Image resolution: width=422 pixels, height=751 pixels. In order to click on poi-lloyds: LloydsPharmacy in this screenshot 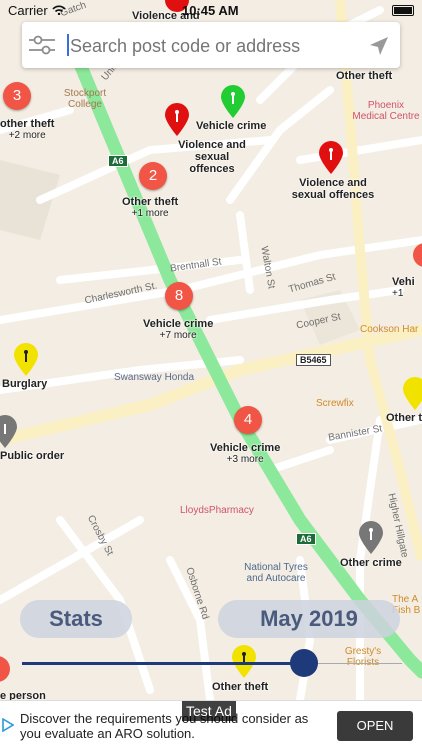, I will do `click(217, 510)`.